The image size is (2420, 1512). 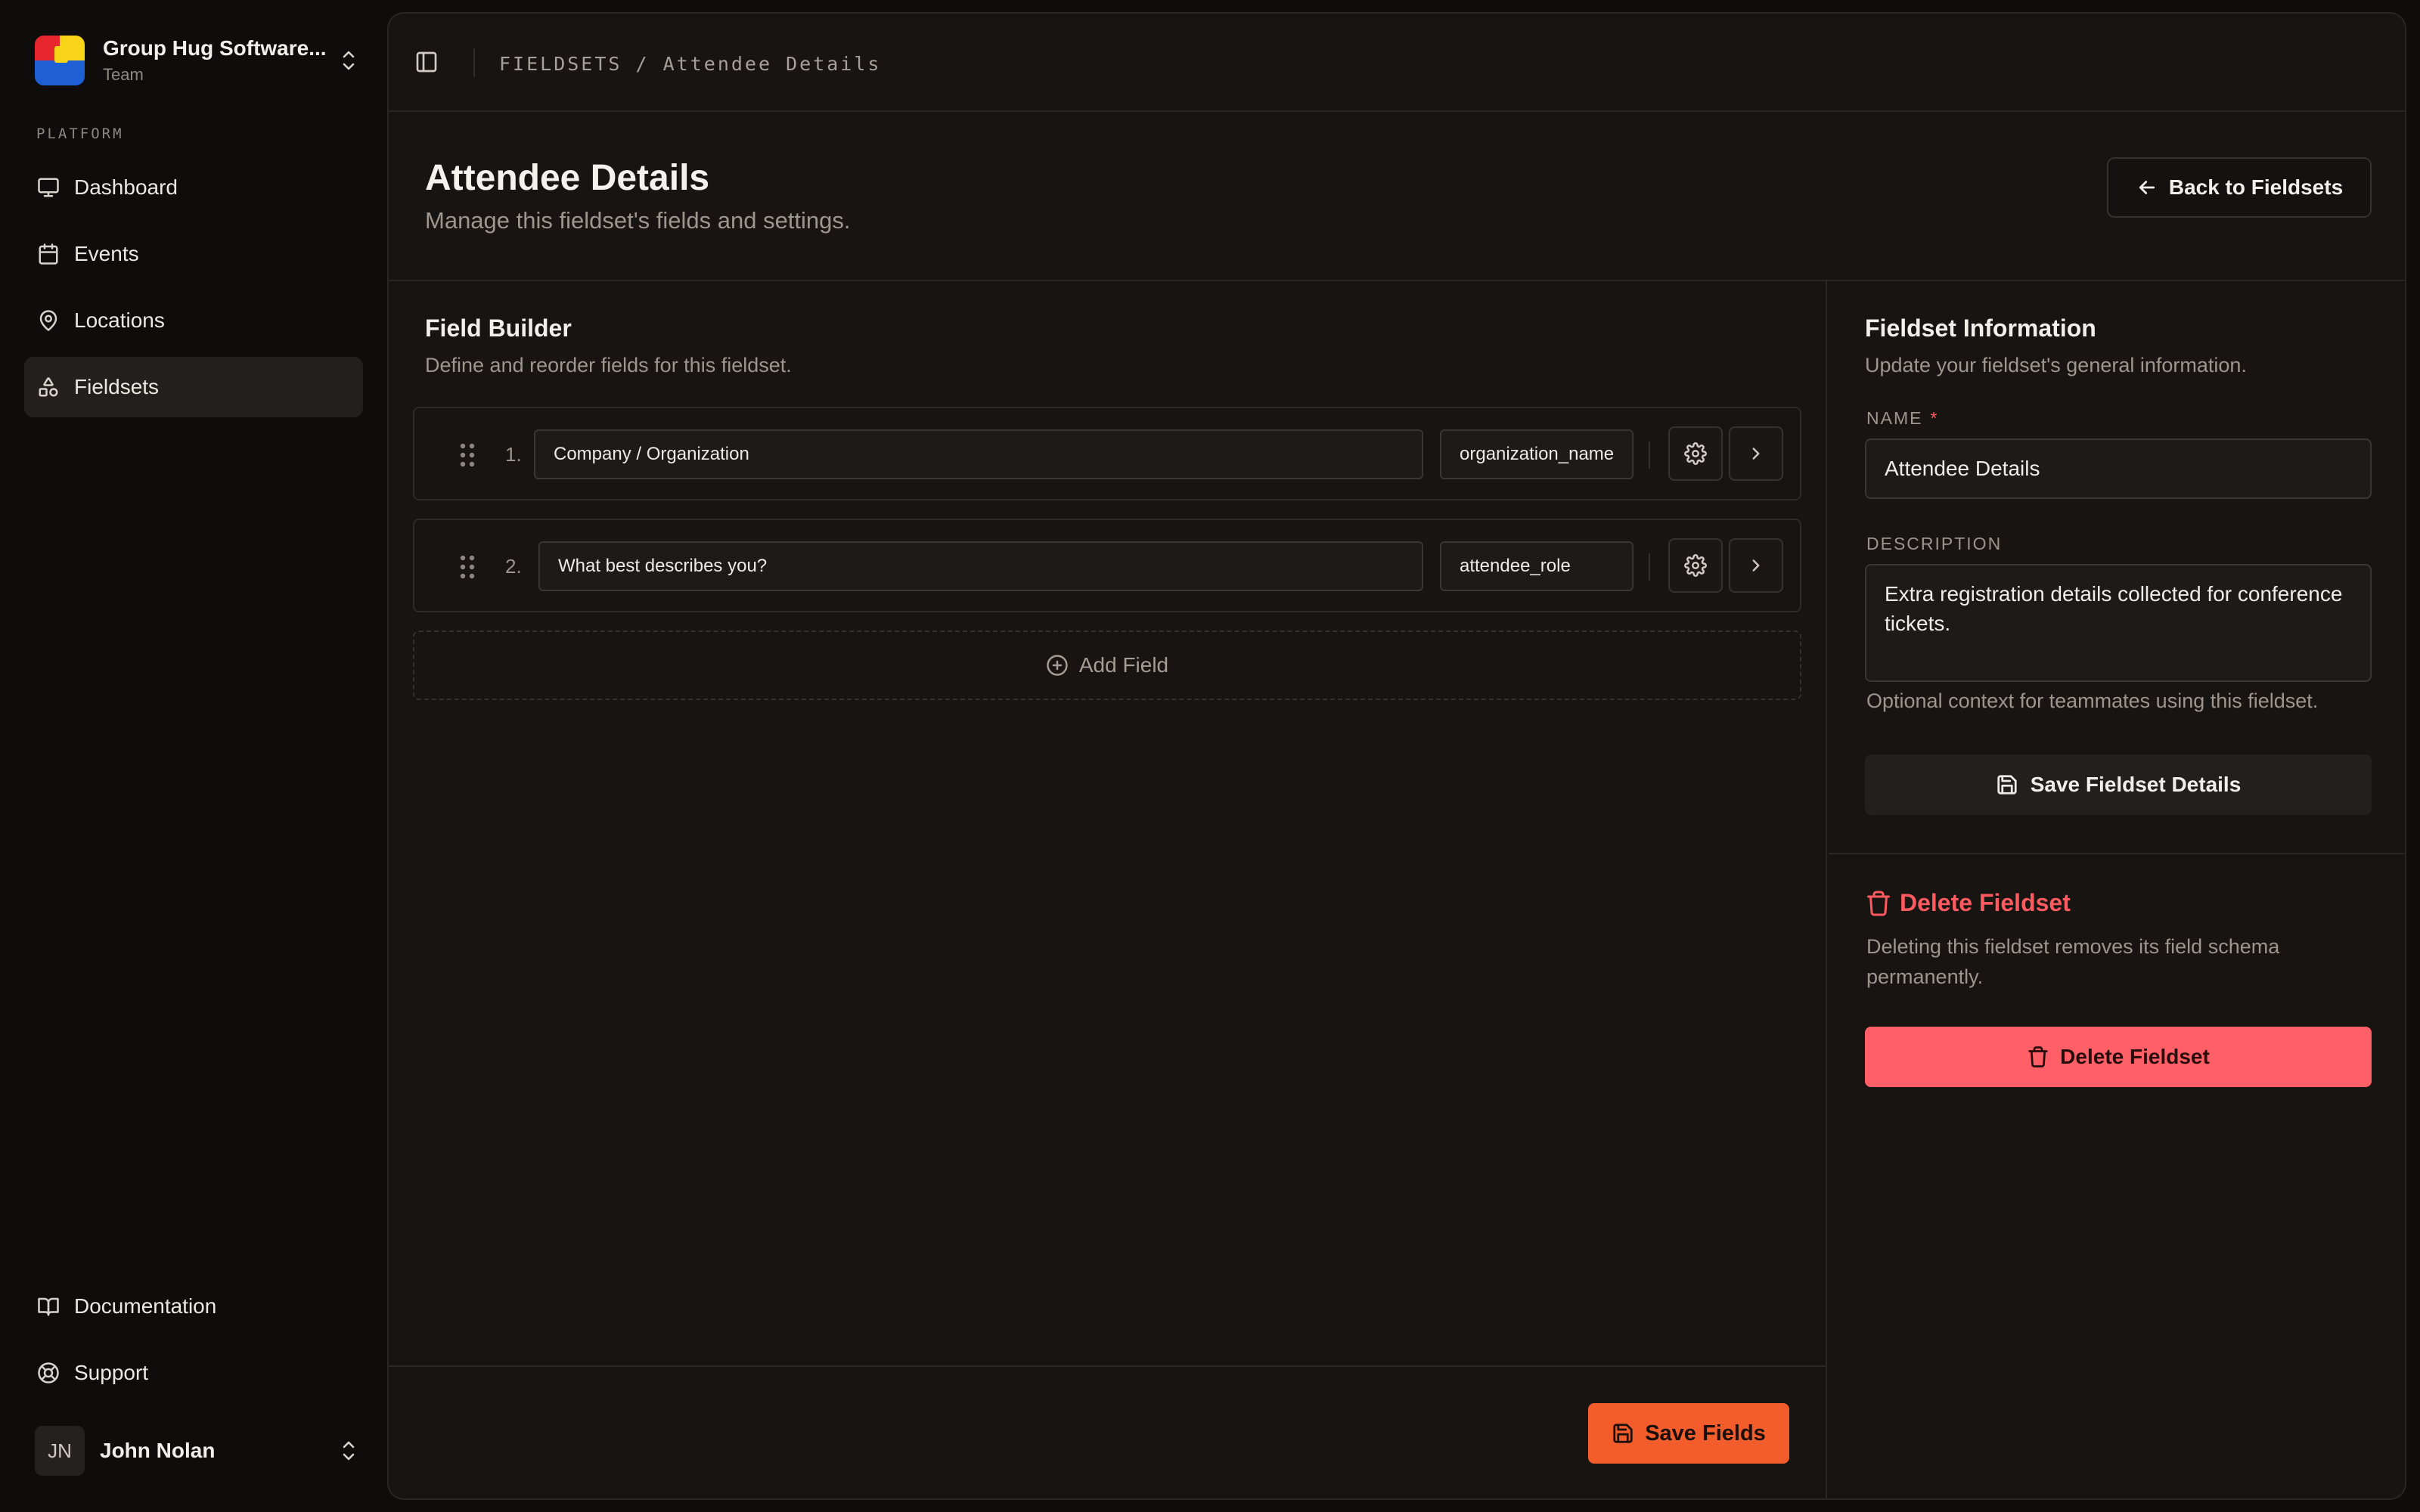 What do you see at coordinates (1934, 418) in the screenshot?
I see `required-marker: *` at bounding box center [1934, 418].